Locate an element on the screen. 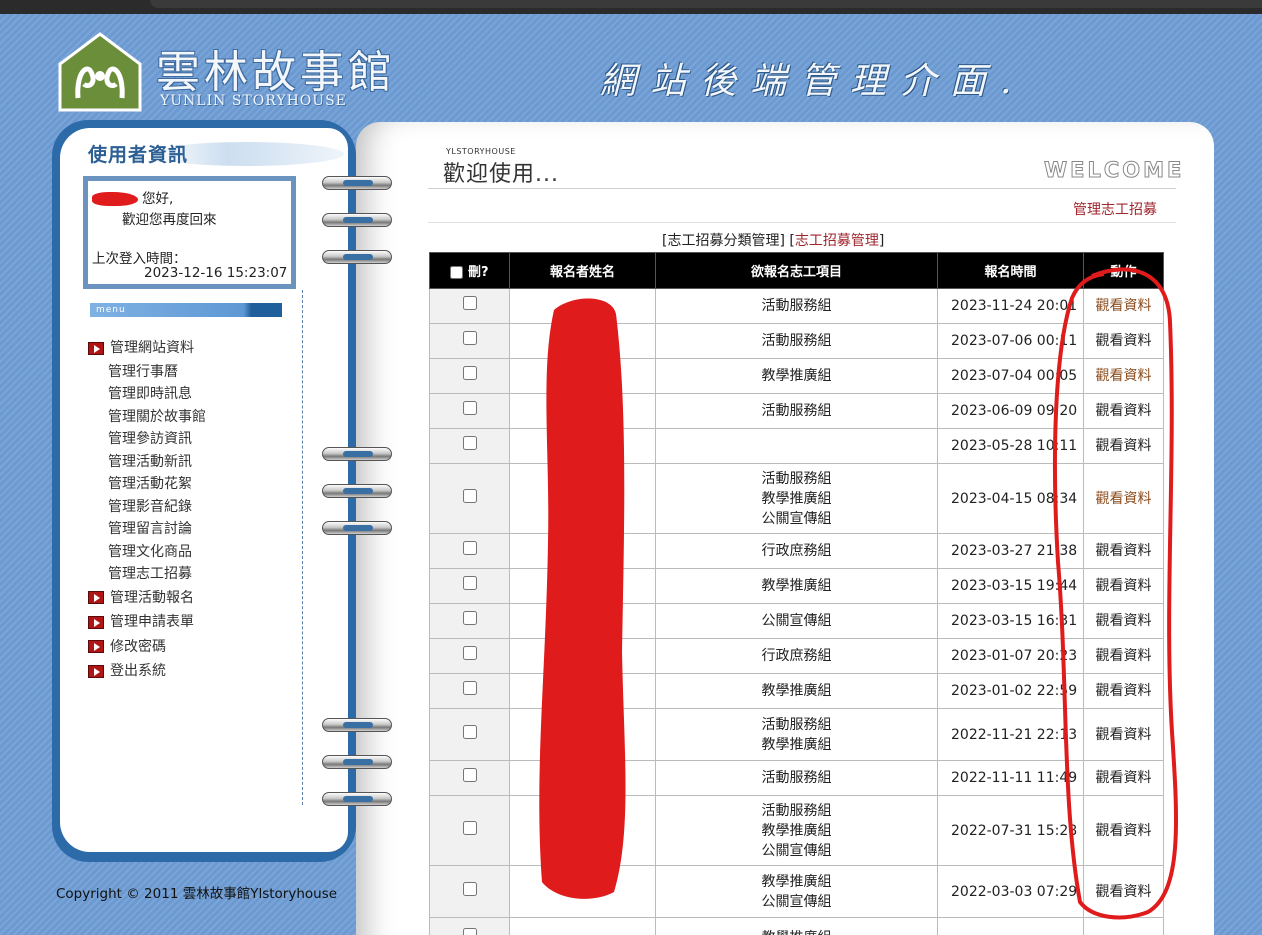 This screenshot has width=1262, height=935. welcome-heading: WELCOME is located at coordinates (1114, 170).